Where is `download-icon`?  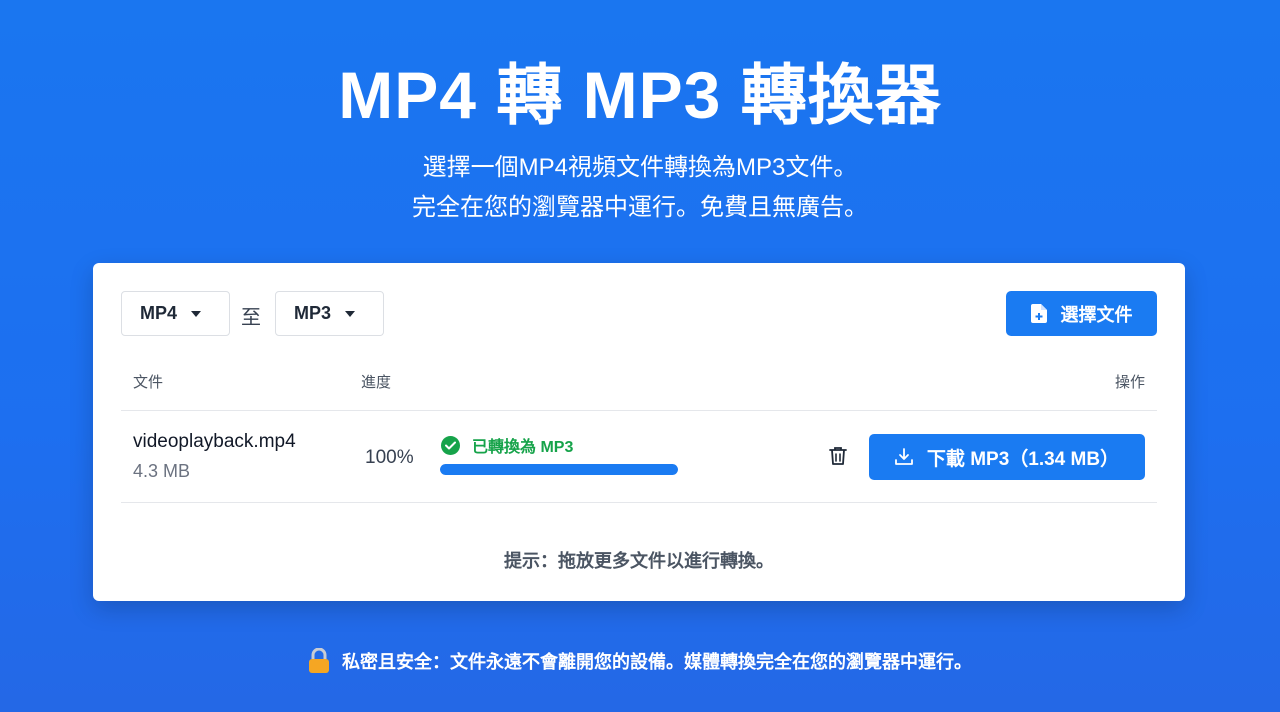 download-icon is located at coordinates (904, 456).